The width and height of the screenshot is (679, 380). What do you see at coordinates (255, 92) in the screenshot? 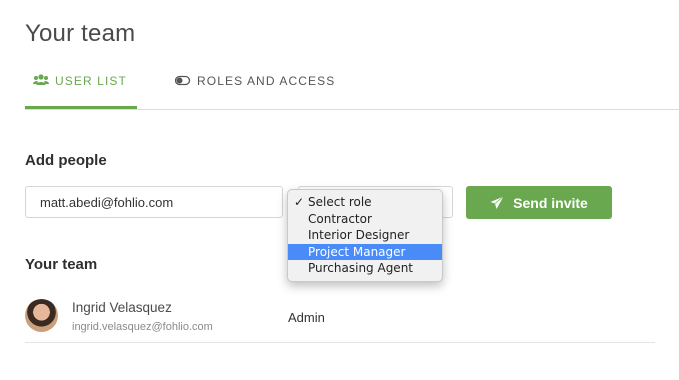
I see `tab-roles-and-access: ROLES AND ACCESS` at bounding box center [255, 92].